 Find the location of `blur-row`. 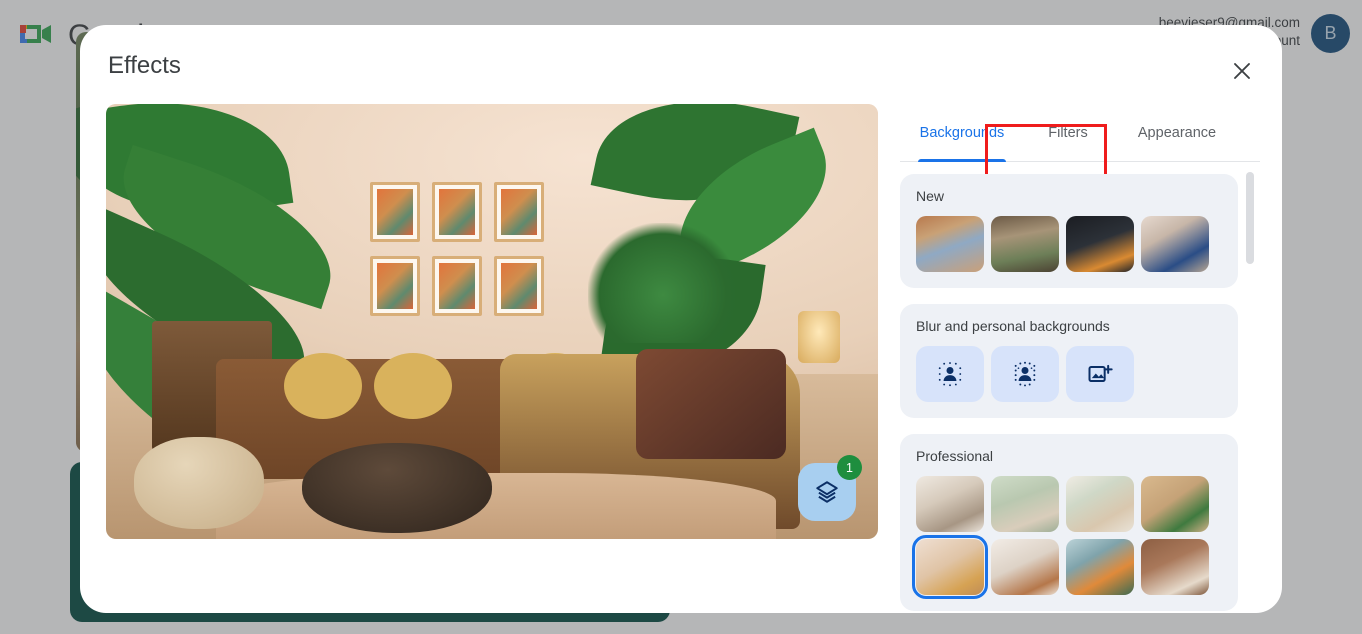

blur-row is located at coordinates (1069, 374).